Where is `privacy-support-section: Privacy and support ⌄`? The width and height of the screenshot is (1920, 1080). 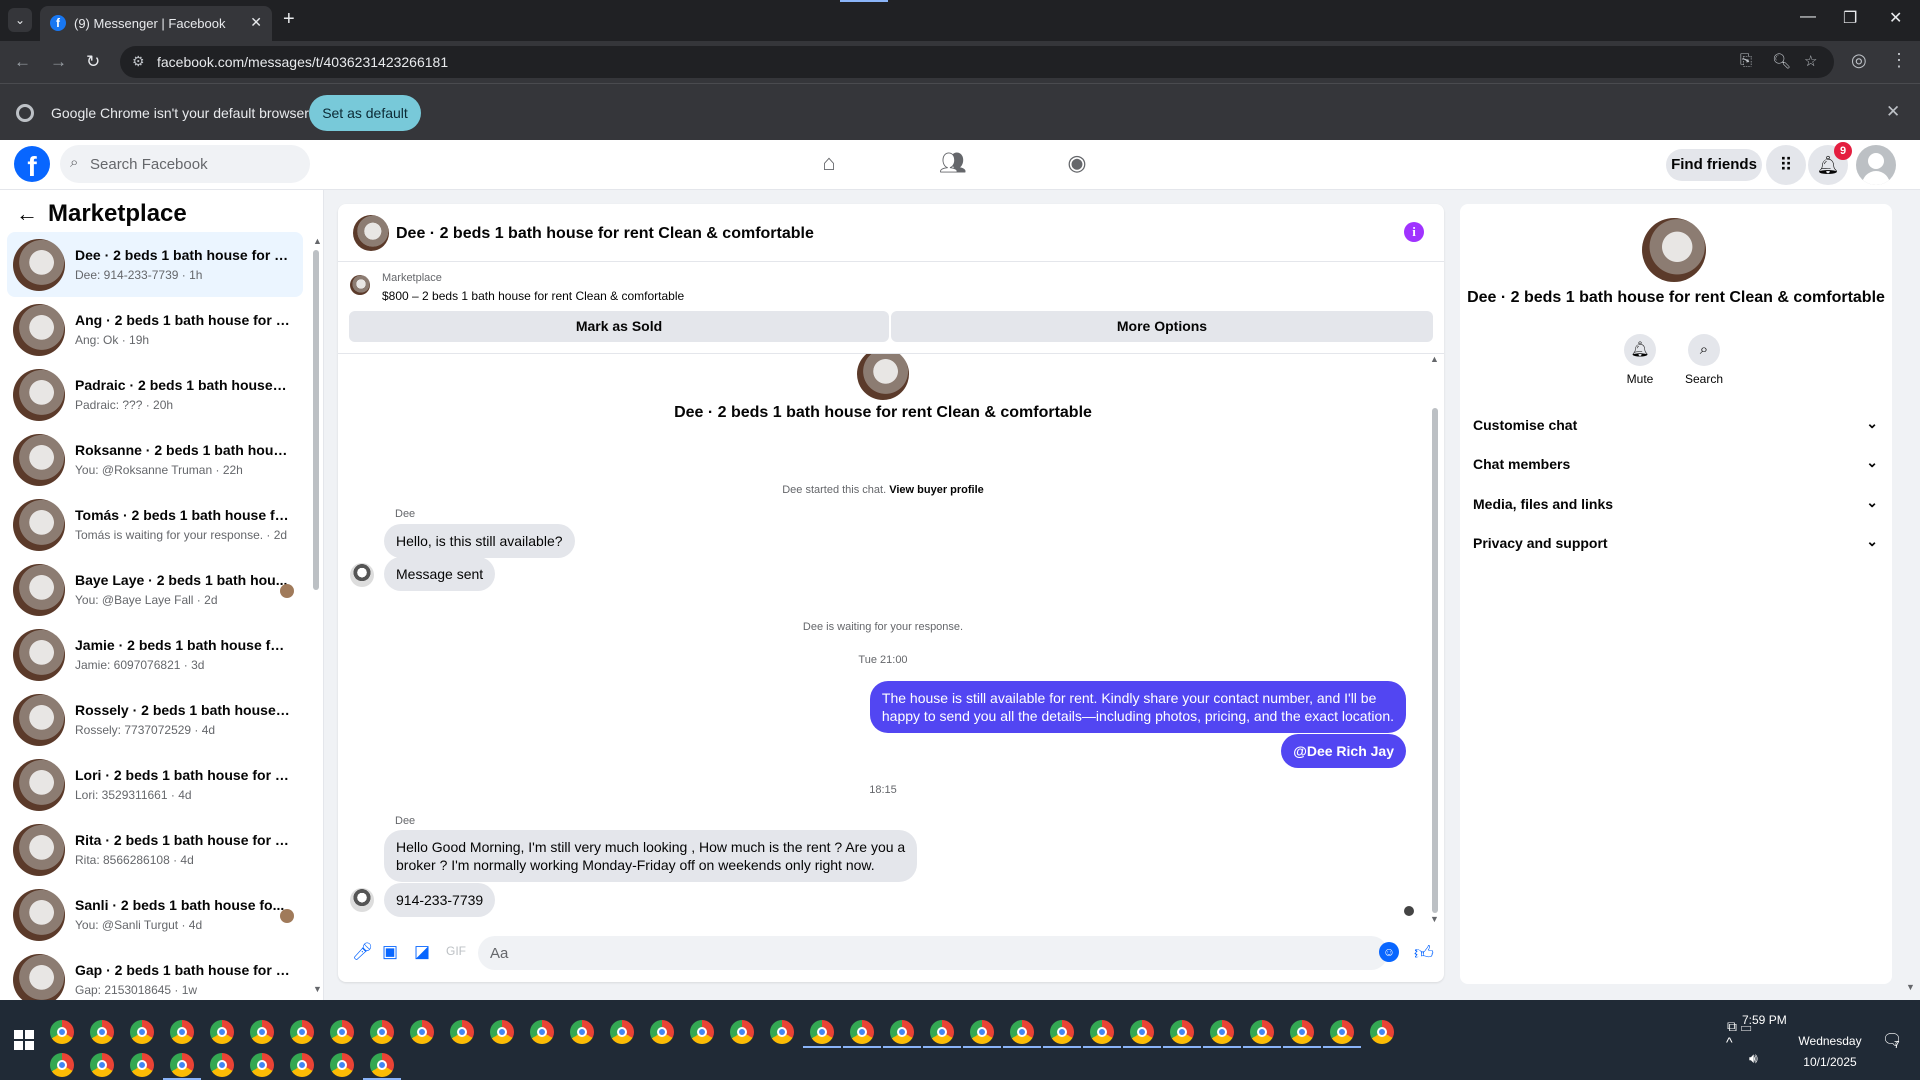
privacy-support-section: Privacy and support ⌄ is located at coordinates (1675, 543).